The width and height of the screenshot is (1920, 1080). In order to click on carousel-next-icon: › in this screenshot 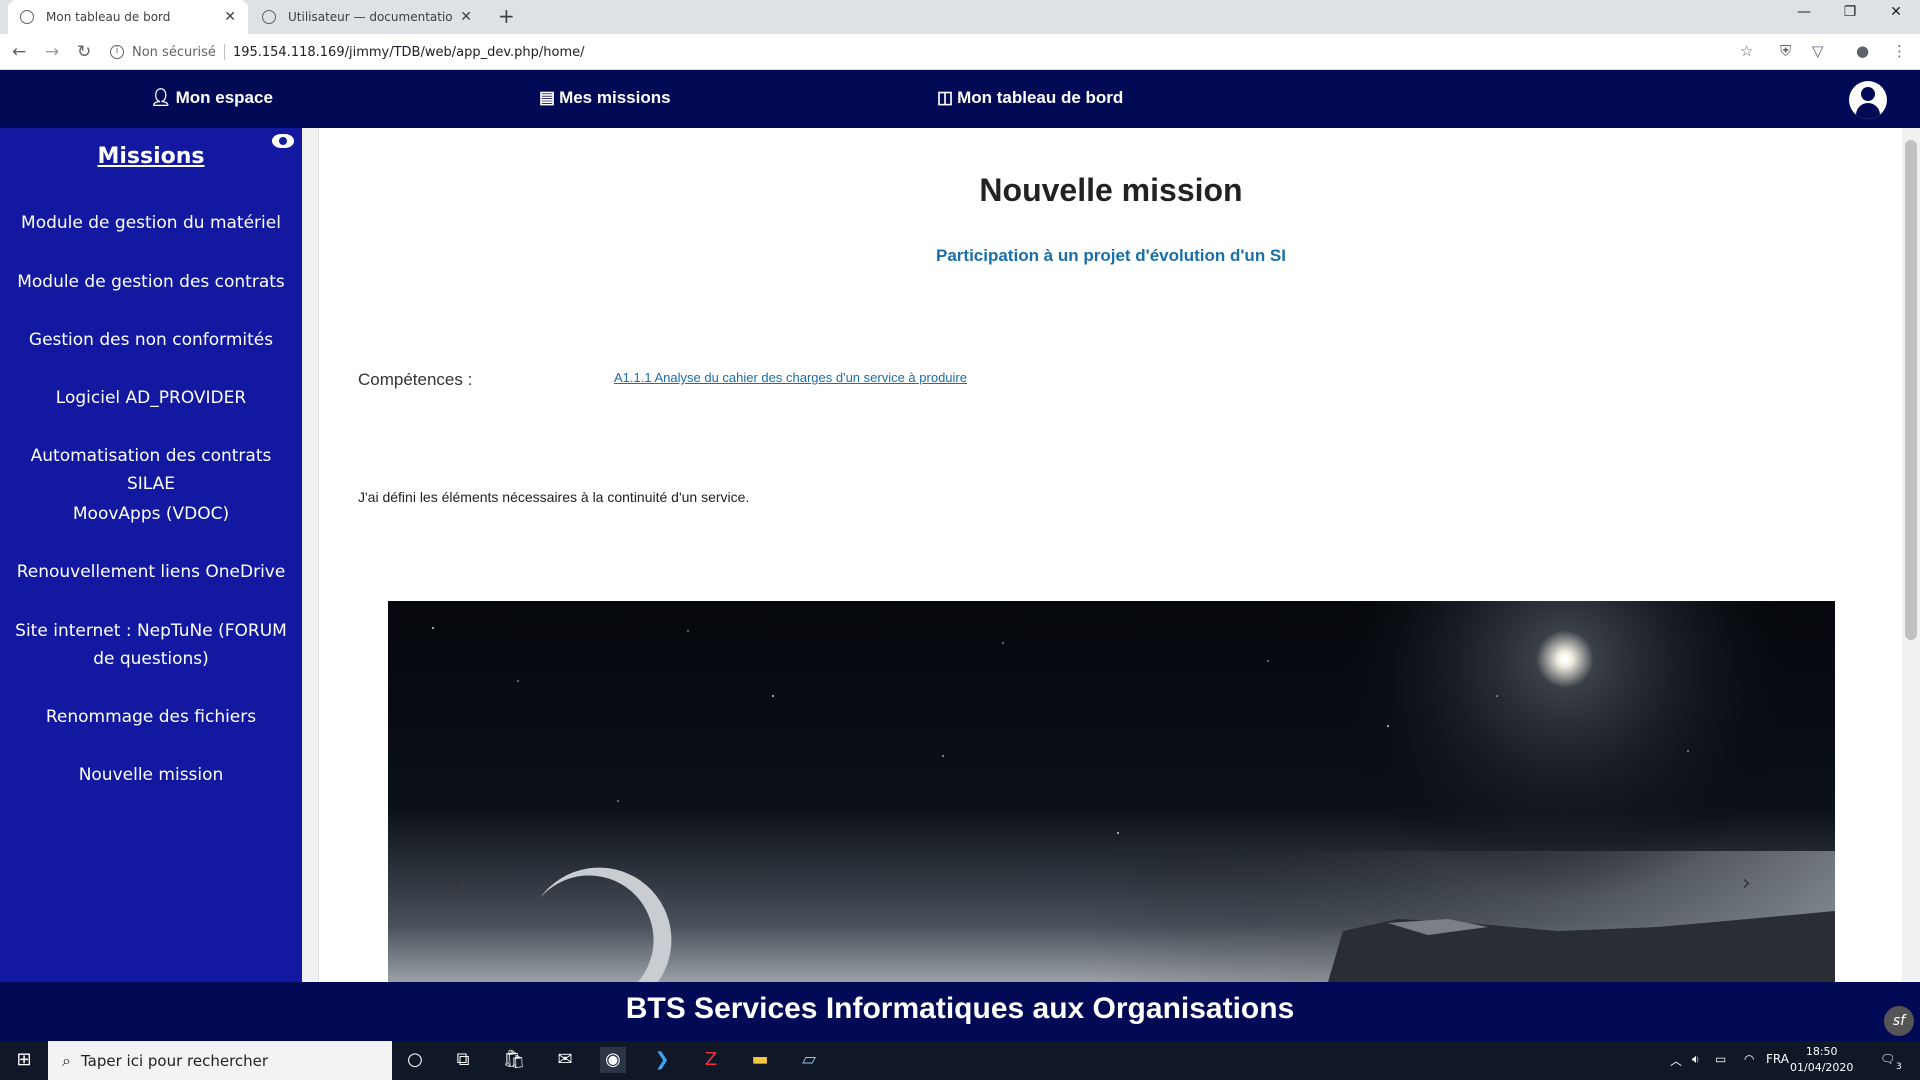, I will do `click(1746, 883)`.